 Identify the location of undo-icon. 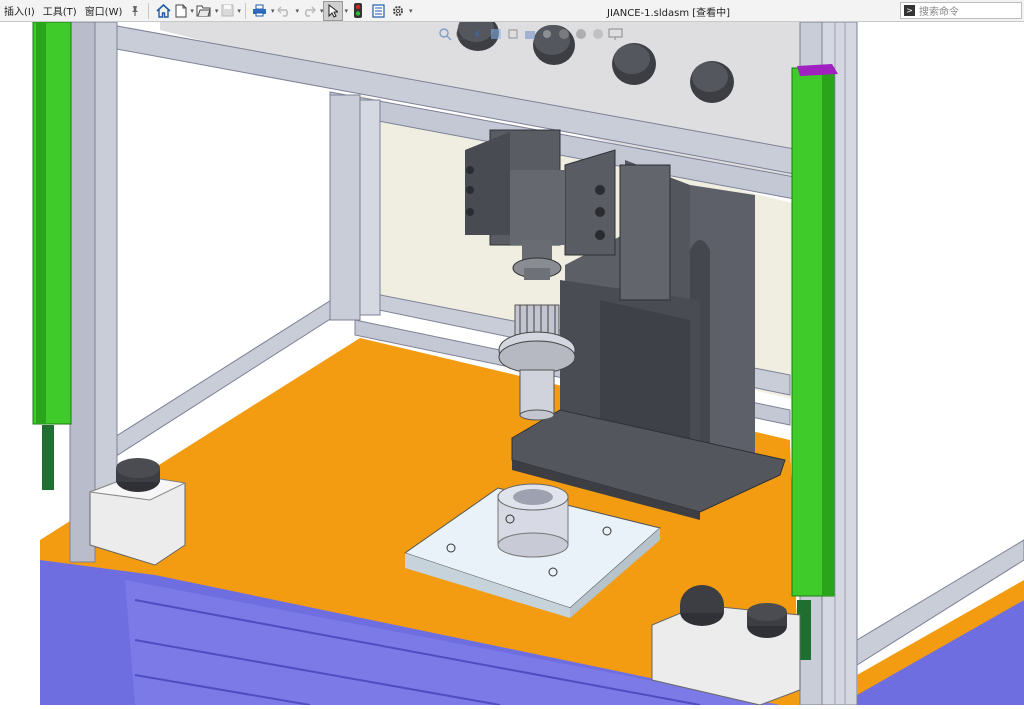
(284, 11).